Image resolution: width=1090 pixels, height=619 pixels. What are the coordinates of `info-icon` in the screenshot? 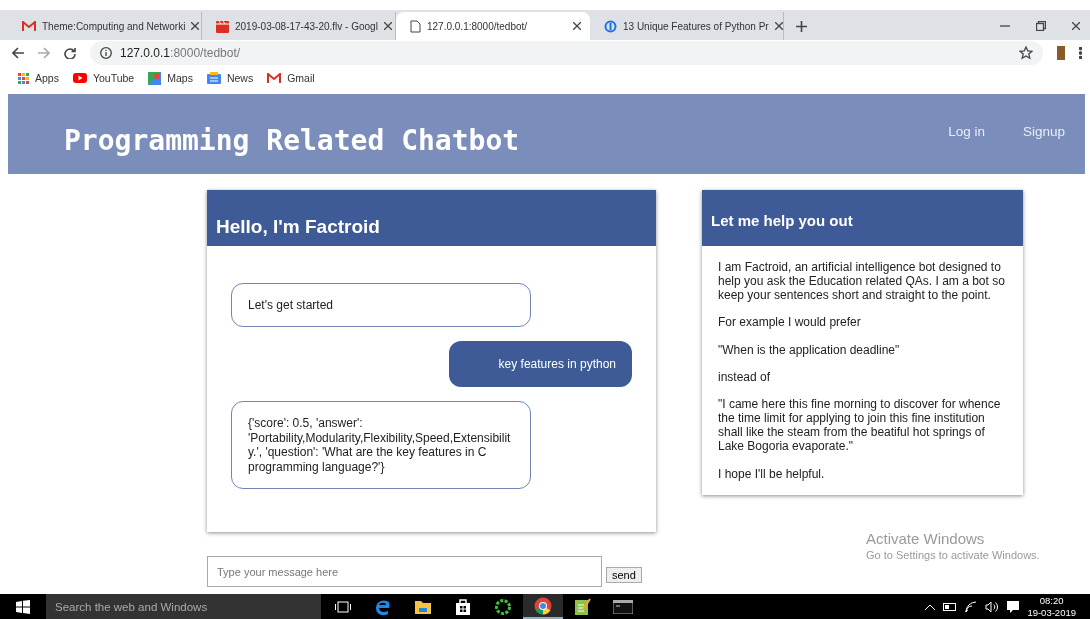 It's located at (106, 53).